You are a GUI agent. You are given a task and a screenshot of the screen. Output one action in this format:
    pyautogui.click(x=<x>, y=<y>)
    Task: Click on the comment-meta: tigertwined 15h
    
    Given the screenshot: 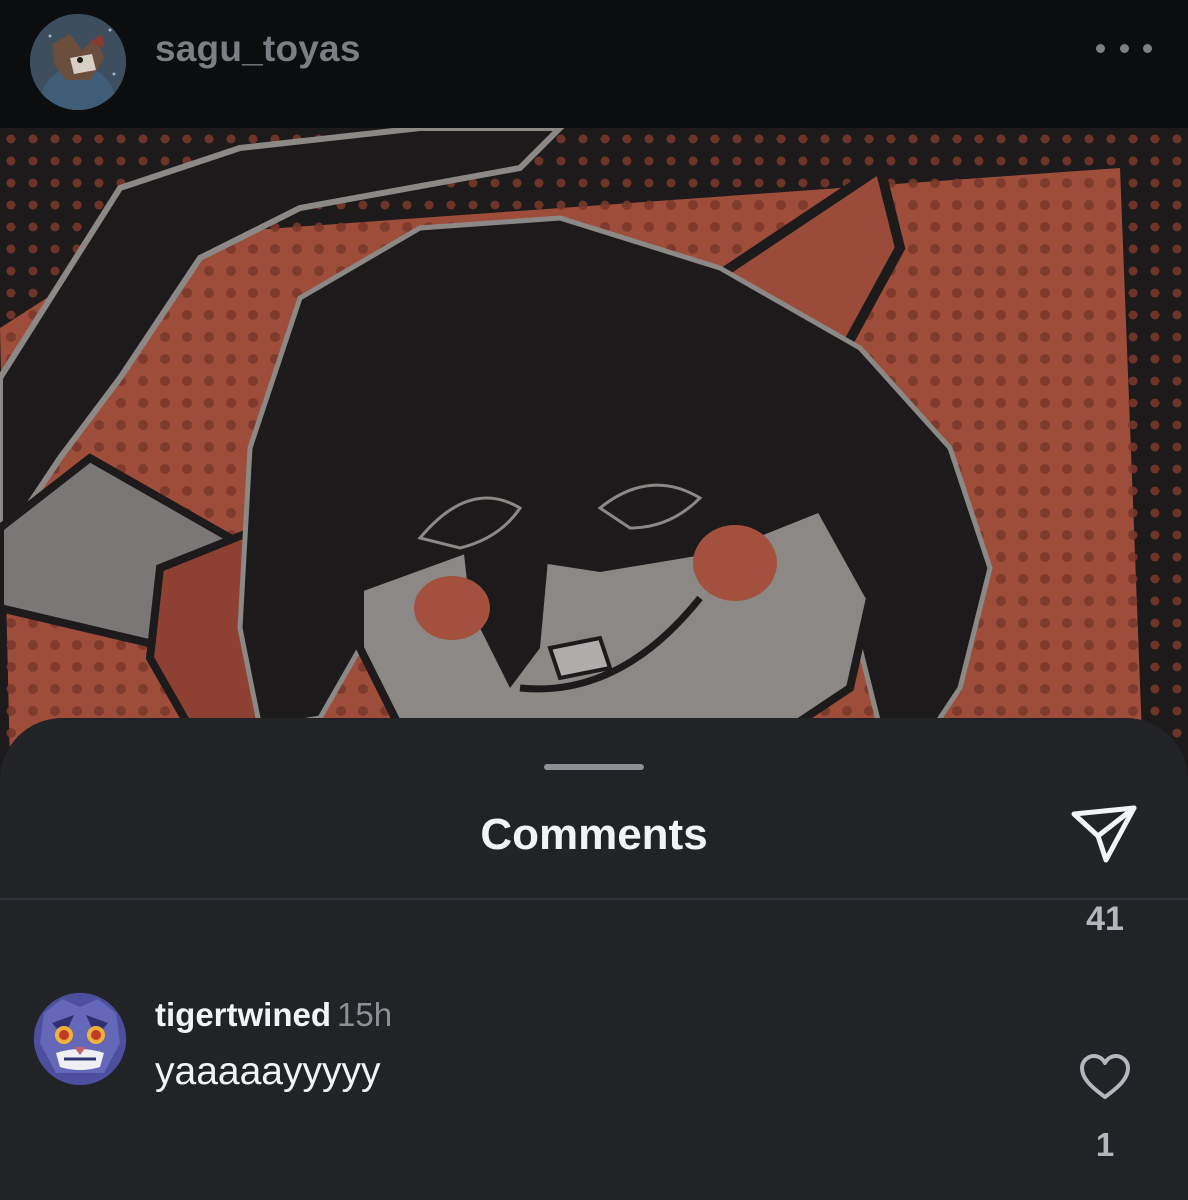 What is the action you would take?
    pyautogui.click(x=273, y=1015)
    